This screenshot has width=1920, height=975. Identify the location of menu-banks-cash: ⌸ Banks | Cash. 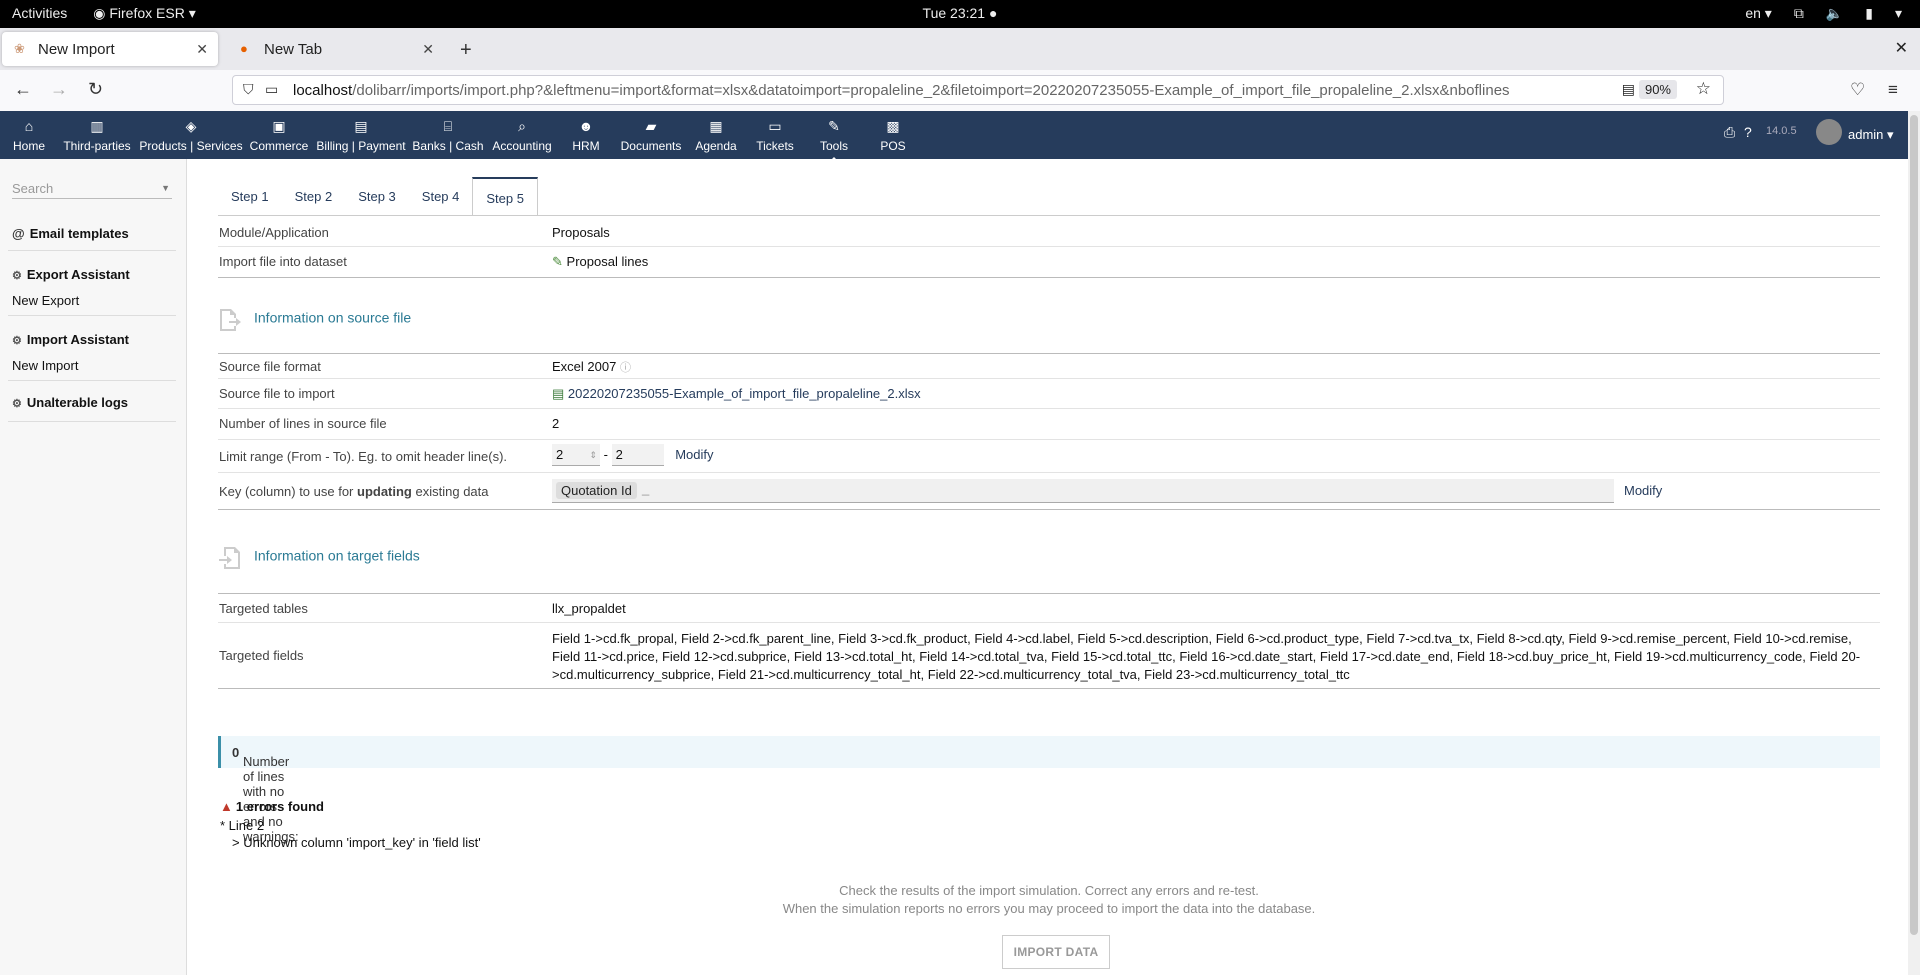
(448, 135).